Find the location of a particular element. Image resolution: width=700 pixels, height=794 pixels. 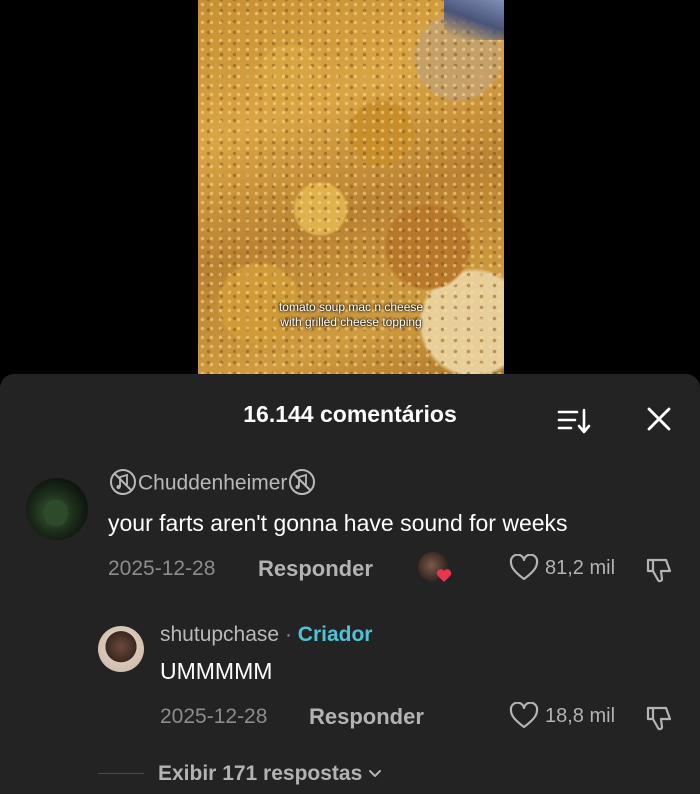

comment-username-row: Chuddenheimer is located at coordinates (212, 483).